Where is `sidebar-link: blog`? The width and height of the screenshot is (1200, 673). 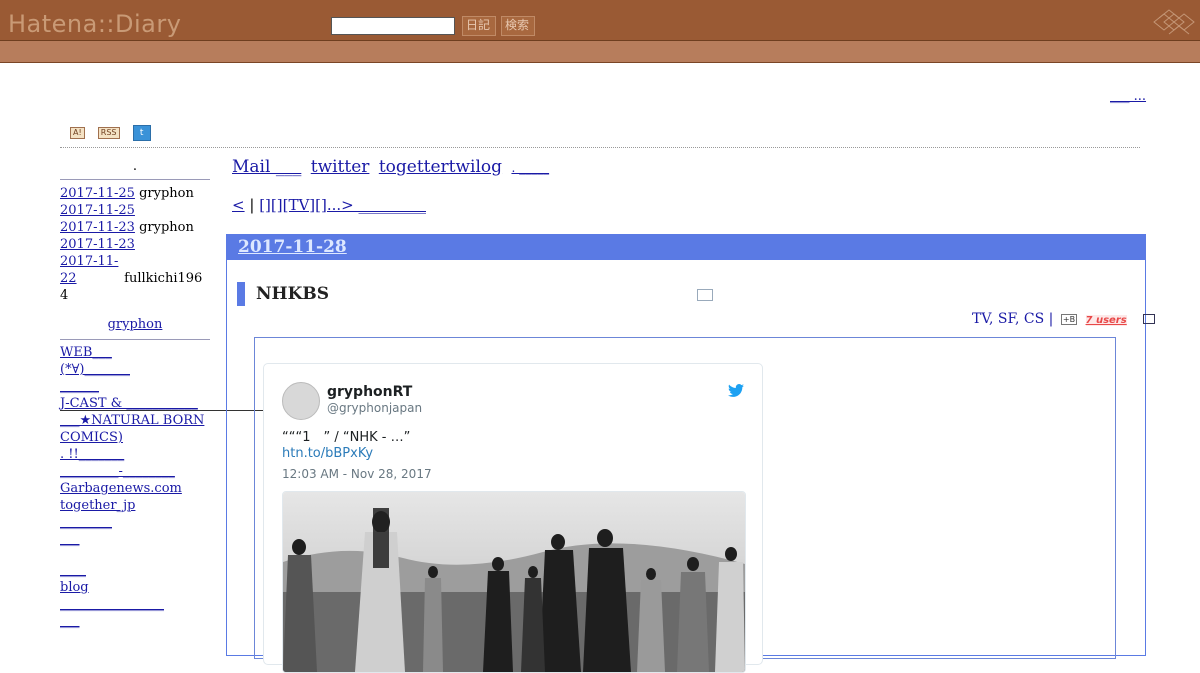 sidebar-link: blog is located at coordinates (74, 587).